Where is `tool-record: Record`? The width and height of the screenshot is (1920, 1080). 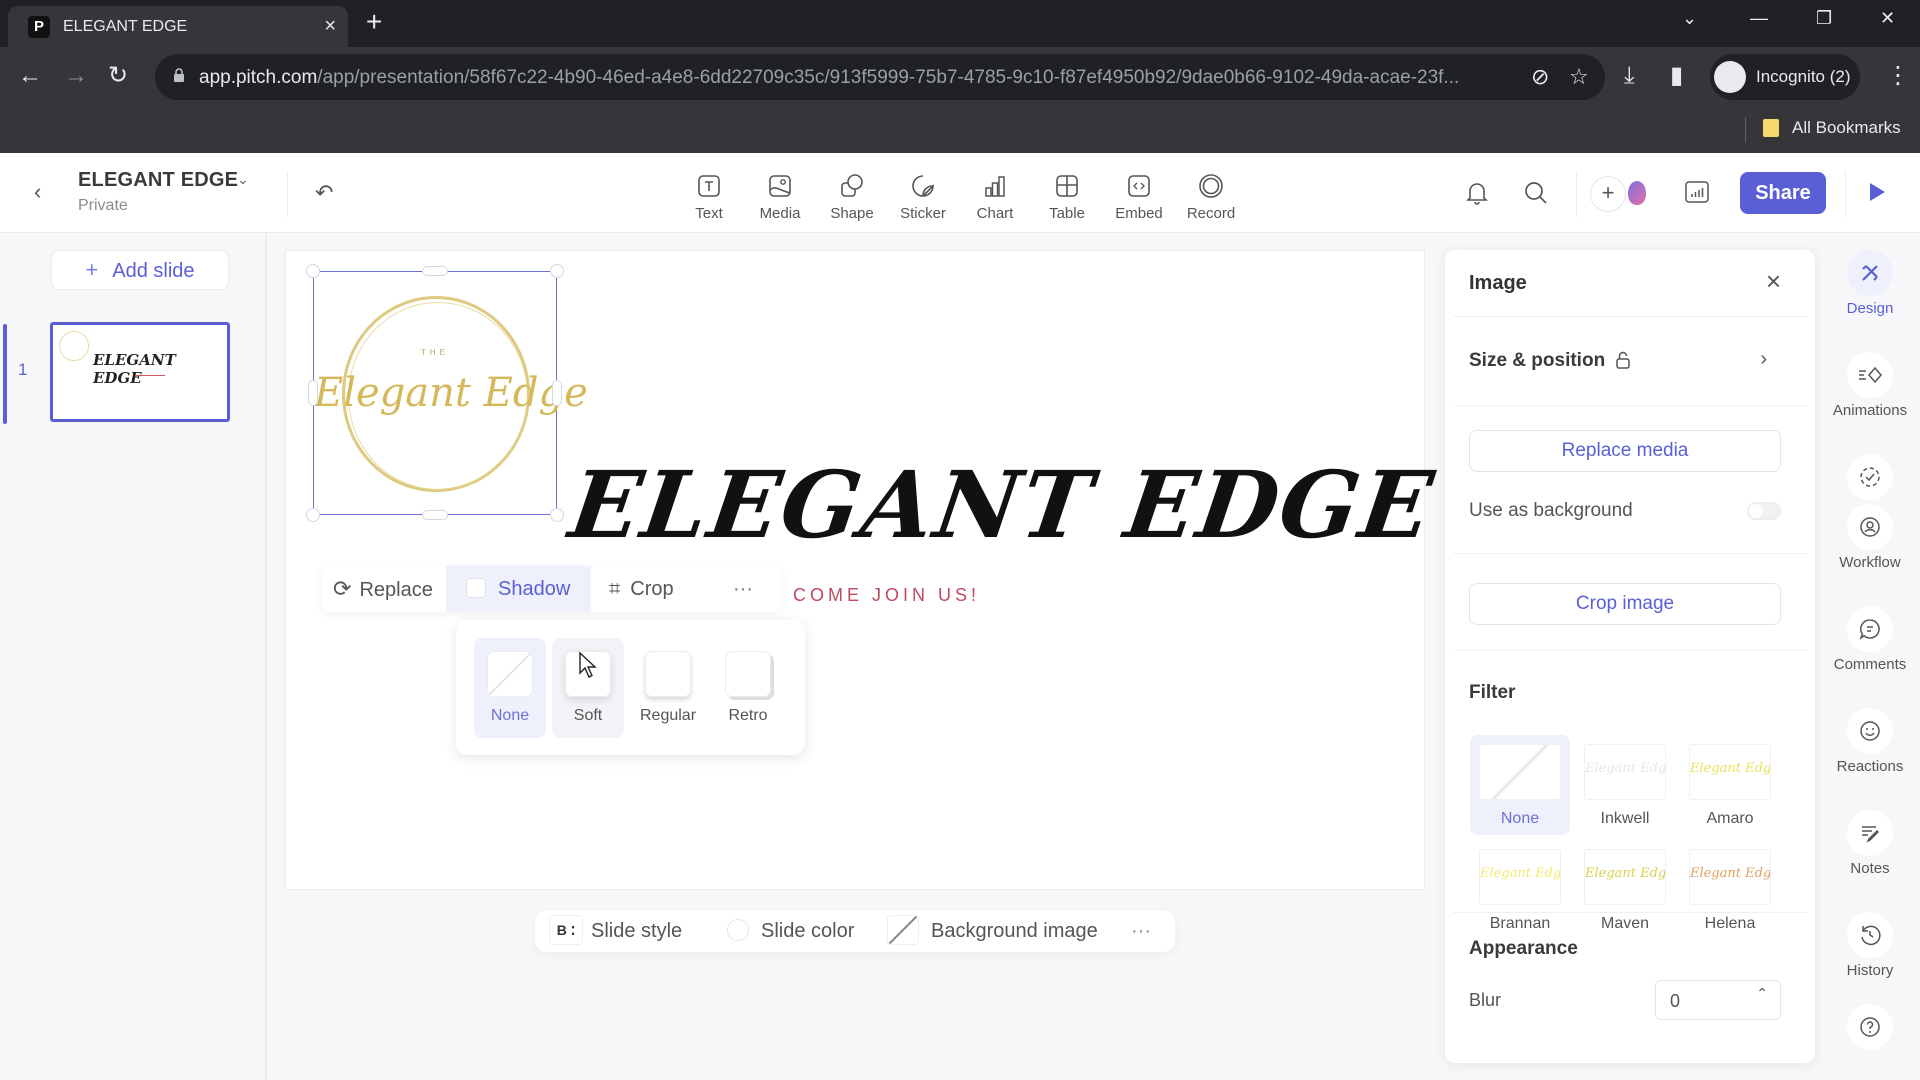
tool-record: Record is located at coordinates (1211, 197).